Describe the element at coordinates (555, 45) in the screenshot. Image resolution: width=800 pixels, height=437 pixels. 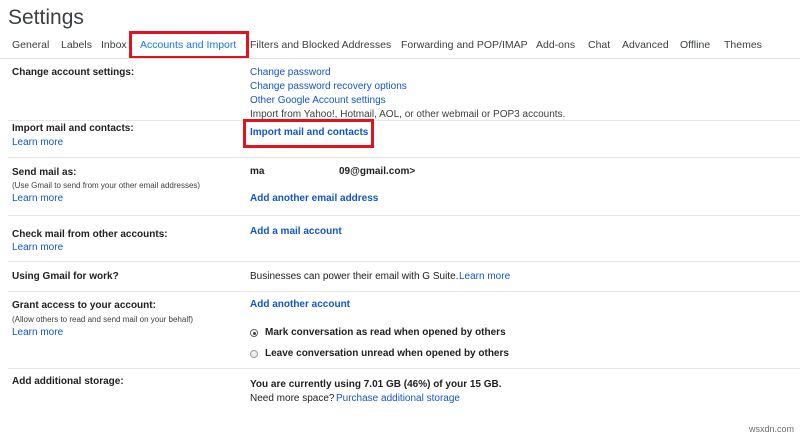
I see `tab-add-ons: Add-ons` at that location.